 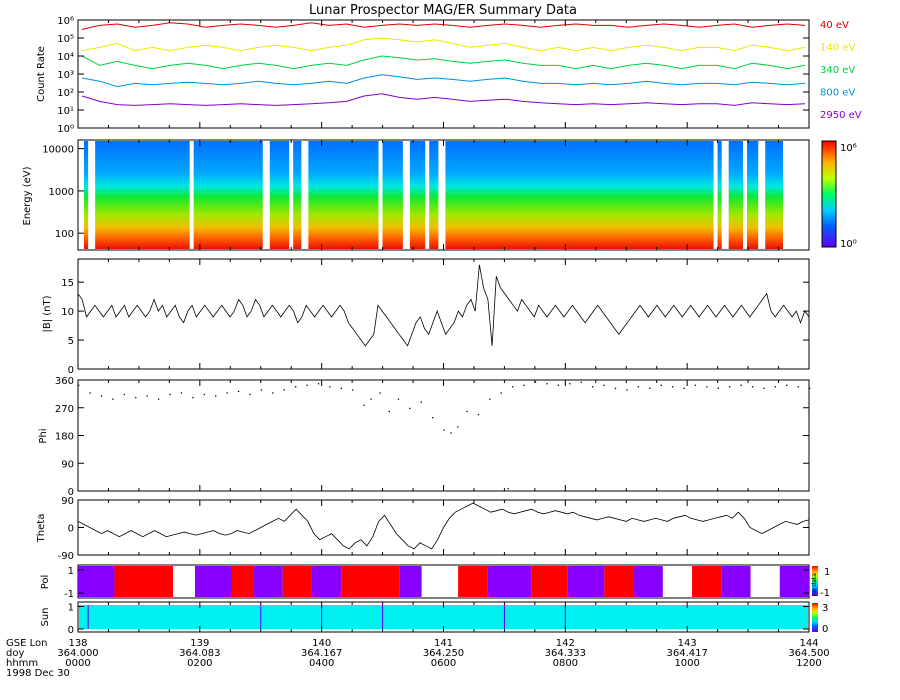 What do you see at coordinates (808, 663) in the screenshot?
I see `x-tick-hhmm: 1200` at bounding box center [808, 663].